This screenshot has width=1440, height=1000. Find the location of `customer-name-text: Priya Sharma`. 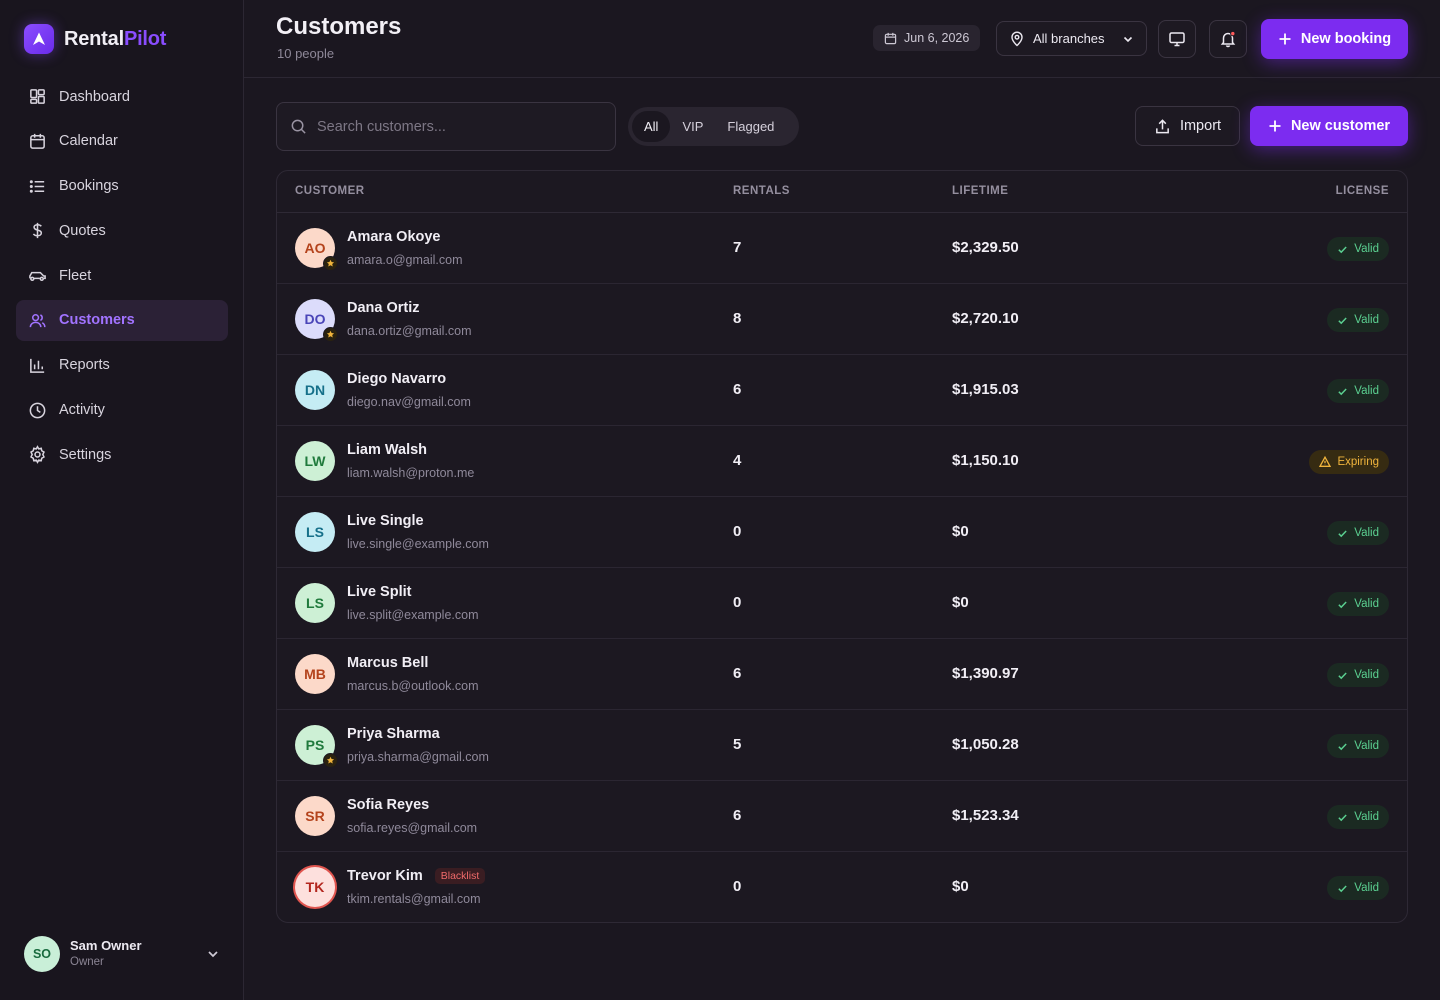

customer-name-text: Priya Sharma is located at coordinates (393, 734).